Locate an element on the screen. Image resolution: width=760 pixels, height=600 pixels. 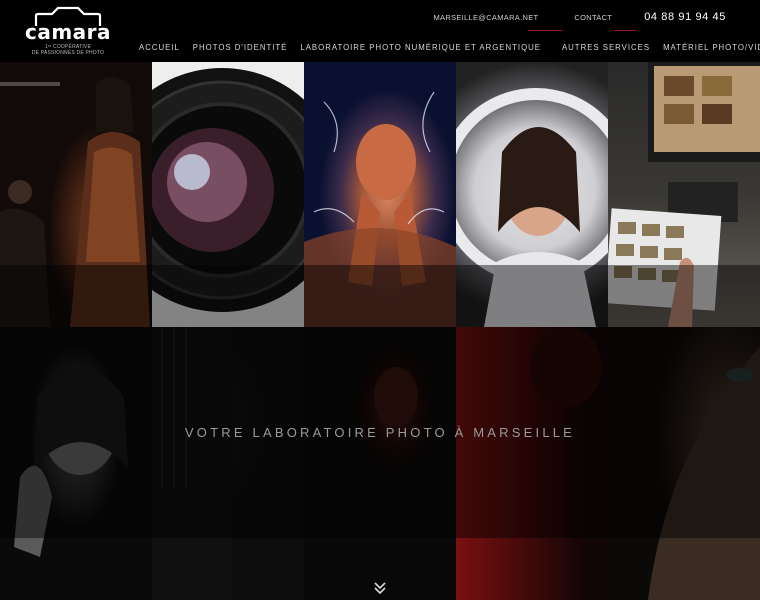
double-chevron-down-icon is located at coordinates (380, 588).